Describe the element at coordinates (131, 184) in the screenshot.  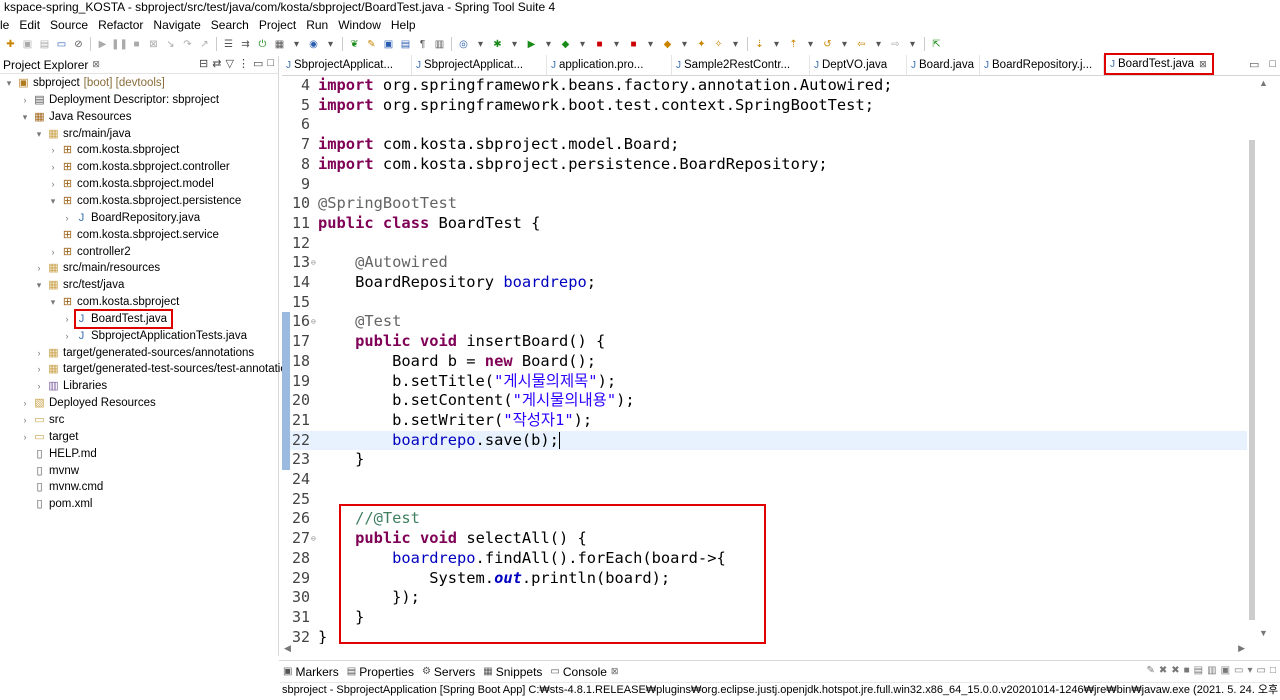
I see `tree-item: › ⊞ com.kosta.sbproject.model` at that location.